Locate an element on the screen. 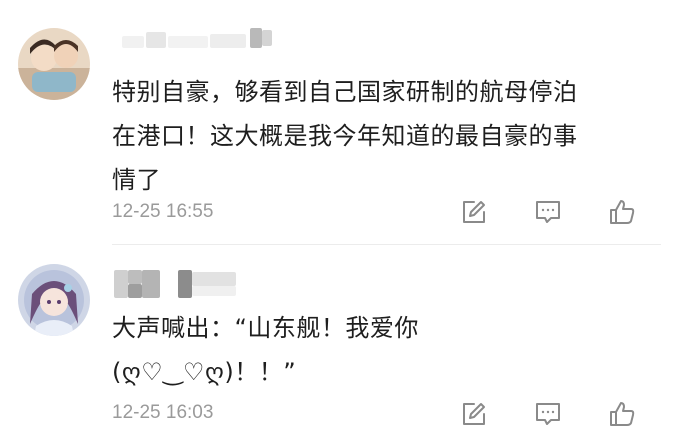  comment-timestamp: 12-25 16:03 is located at coordinates (163, 412).